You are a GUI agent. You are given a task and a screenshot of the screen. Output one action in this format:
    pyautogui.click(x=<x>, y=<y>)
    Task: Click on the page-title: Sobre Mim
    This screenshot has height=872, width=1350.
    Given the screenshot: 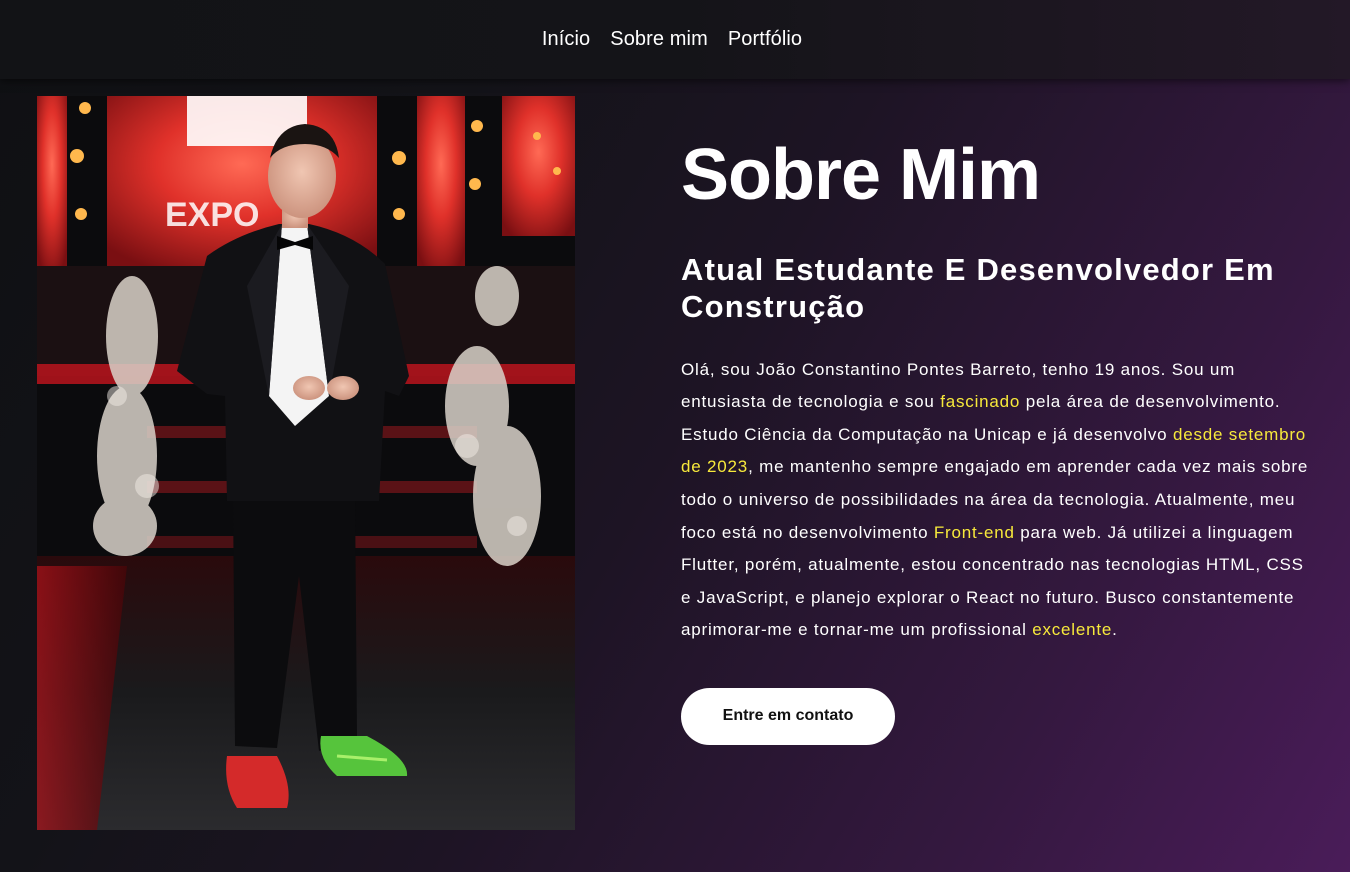 What is the action you would take?
    pyautogui.click(x=861, y=175)
    